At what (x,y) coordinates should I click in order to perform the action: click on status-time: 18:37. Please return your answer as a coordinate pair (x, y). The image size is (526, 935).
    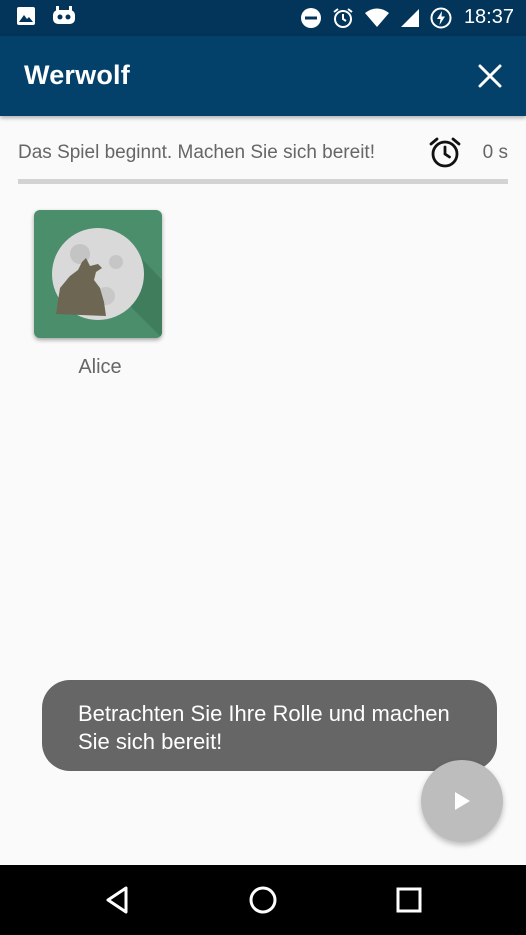
    Looking at the image, I should click on (488, 17).